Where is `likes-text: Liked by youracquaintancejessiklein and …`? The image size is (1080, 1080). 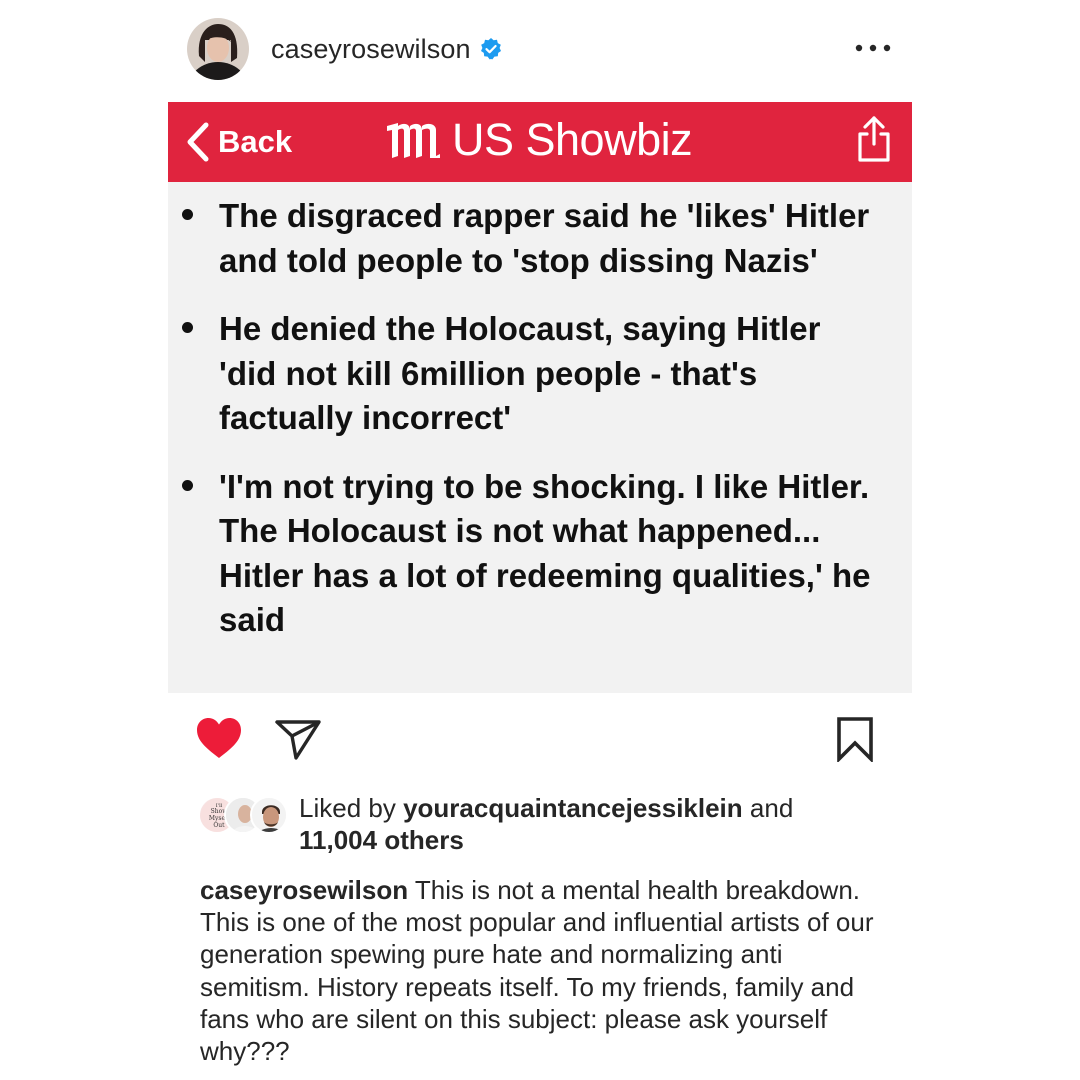
likes-text: Liked by youracquaintancejessiklein and … is located at coordinates (546, 824).